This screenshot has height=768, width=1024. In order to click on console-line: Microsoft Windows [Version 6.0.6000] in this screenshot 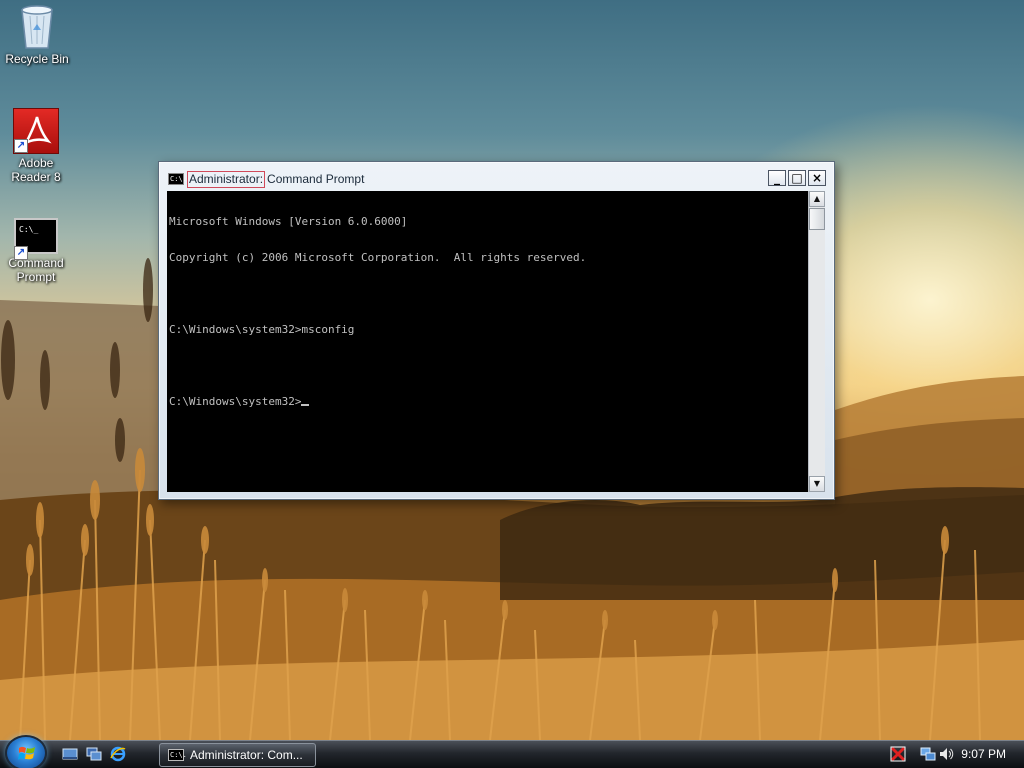, I will do `click(288, 221)`.